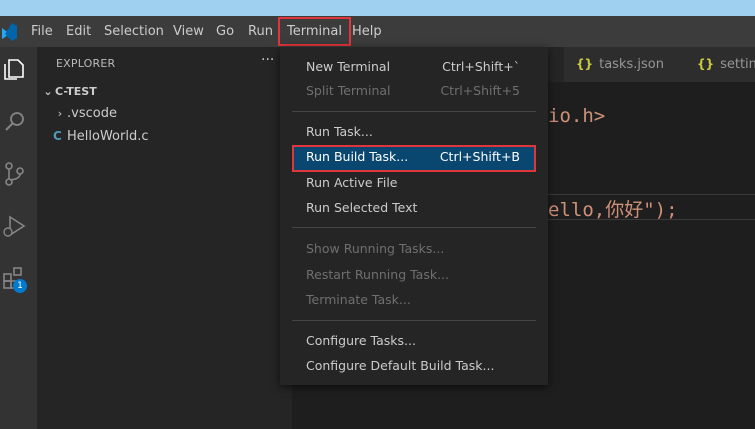 The width and height of the screenshot is (755, 429). I want to click on c-file-icon: C, so click(57, 136).